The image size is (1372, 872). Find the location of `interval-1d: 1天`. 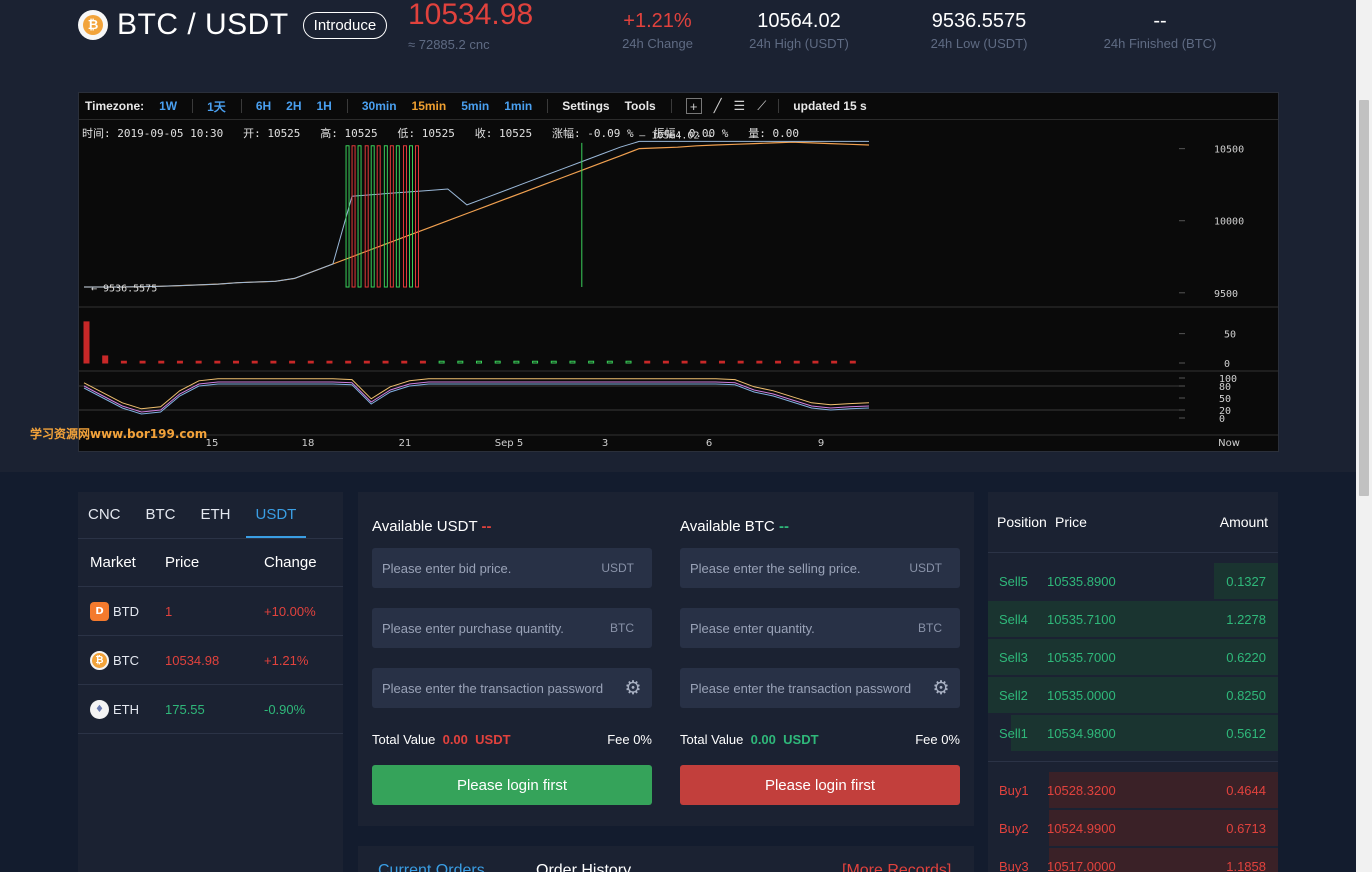

interval-1d: 1天 is located at coordinates (216, 106).